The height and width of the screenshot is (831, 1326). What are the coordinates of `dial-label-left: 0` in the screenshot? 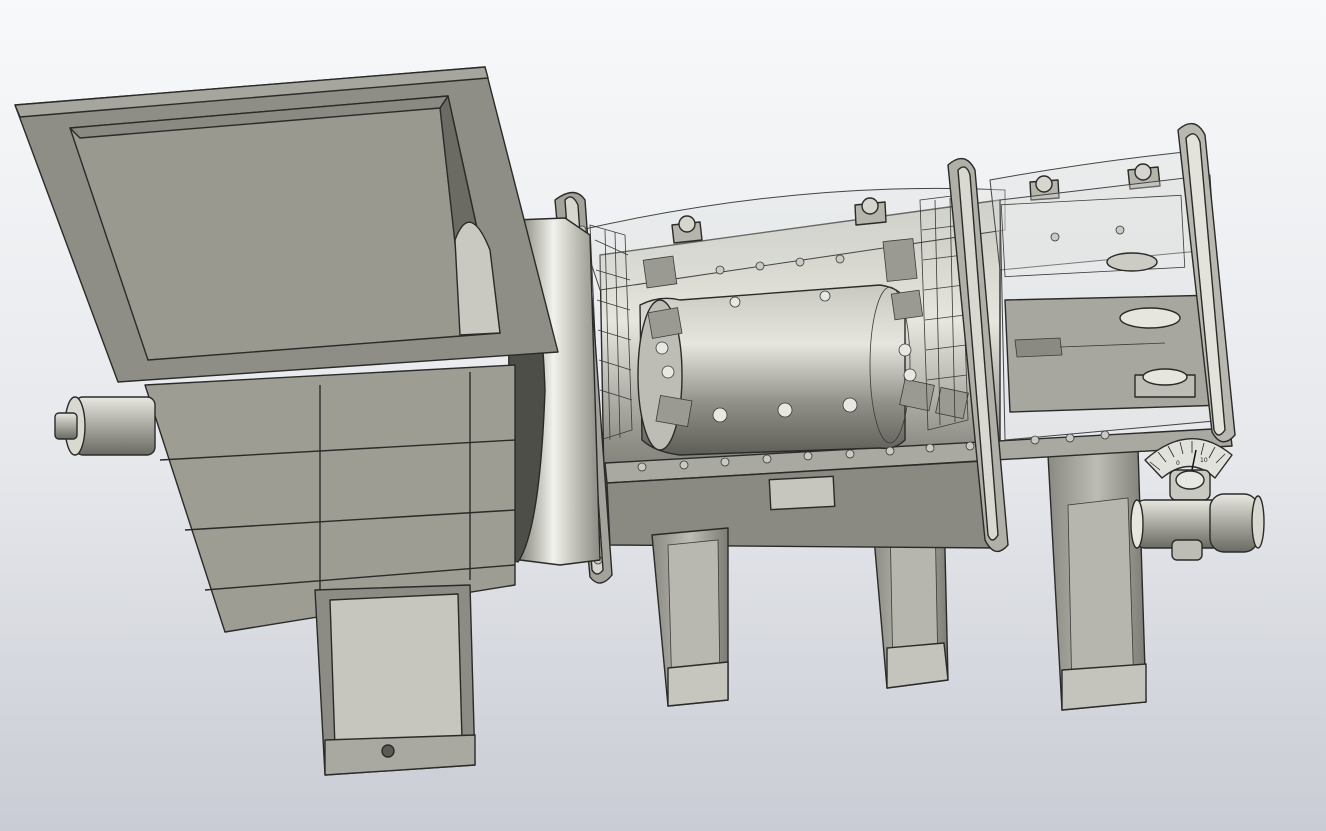 It's located at (1178, 463).